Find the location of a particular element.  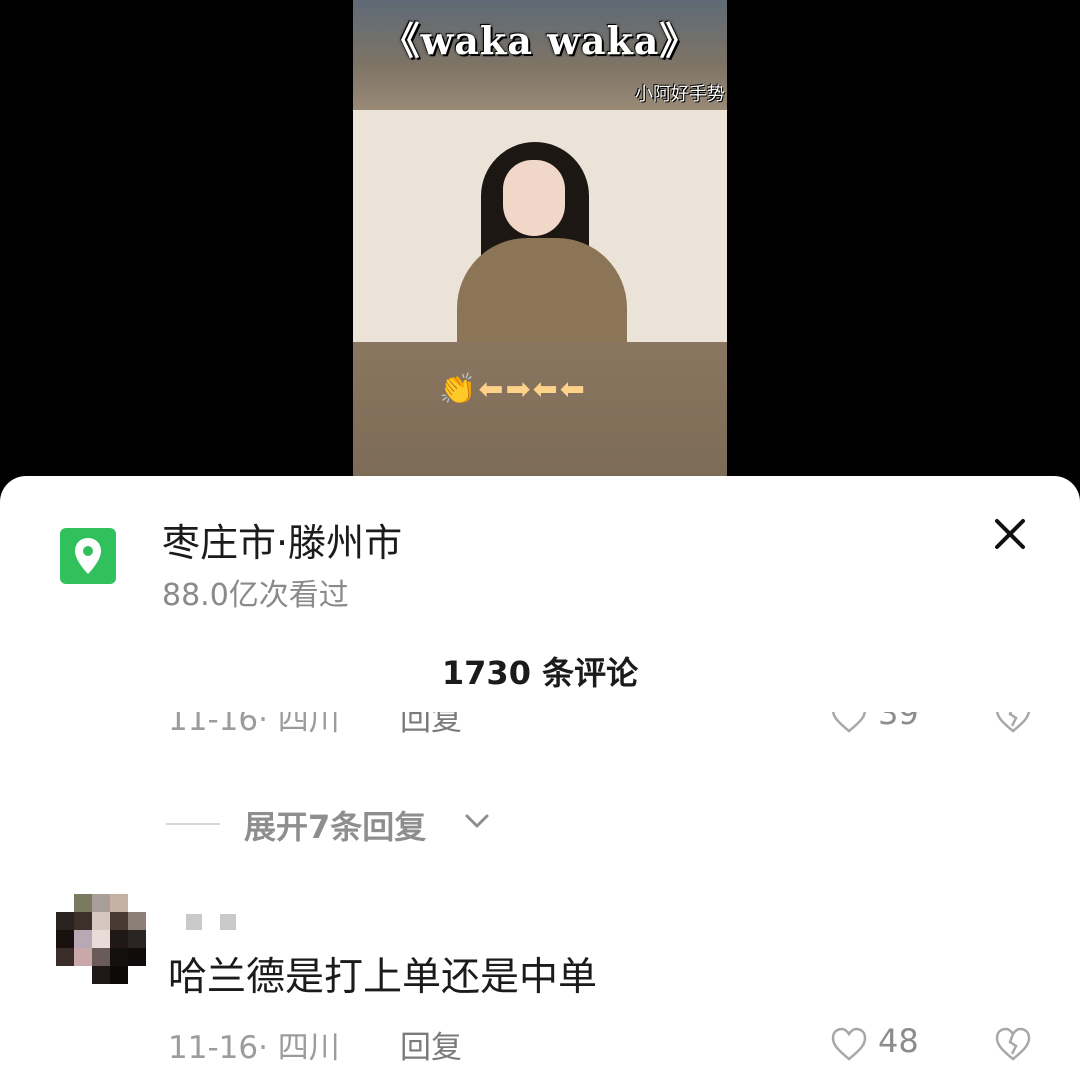

video-main-frame is located at coordinates (540, 229).